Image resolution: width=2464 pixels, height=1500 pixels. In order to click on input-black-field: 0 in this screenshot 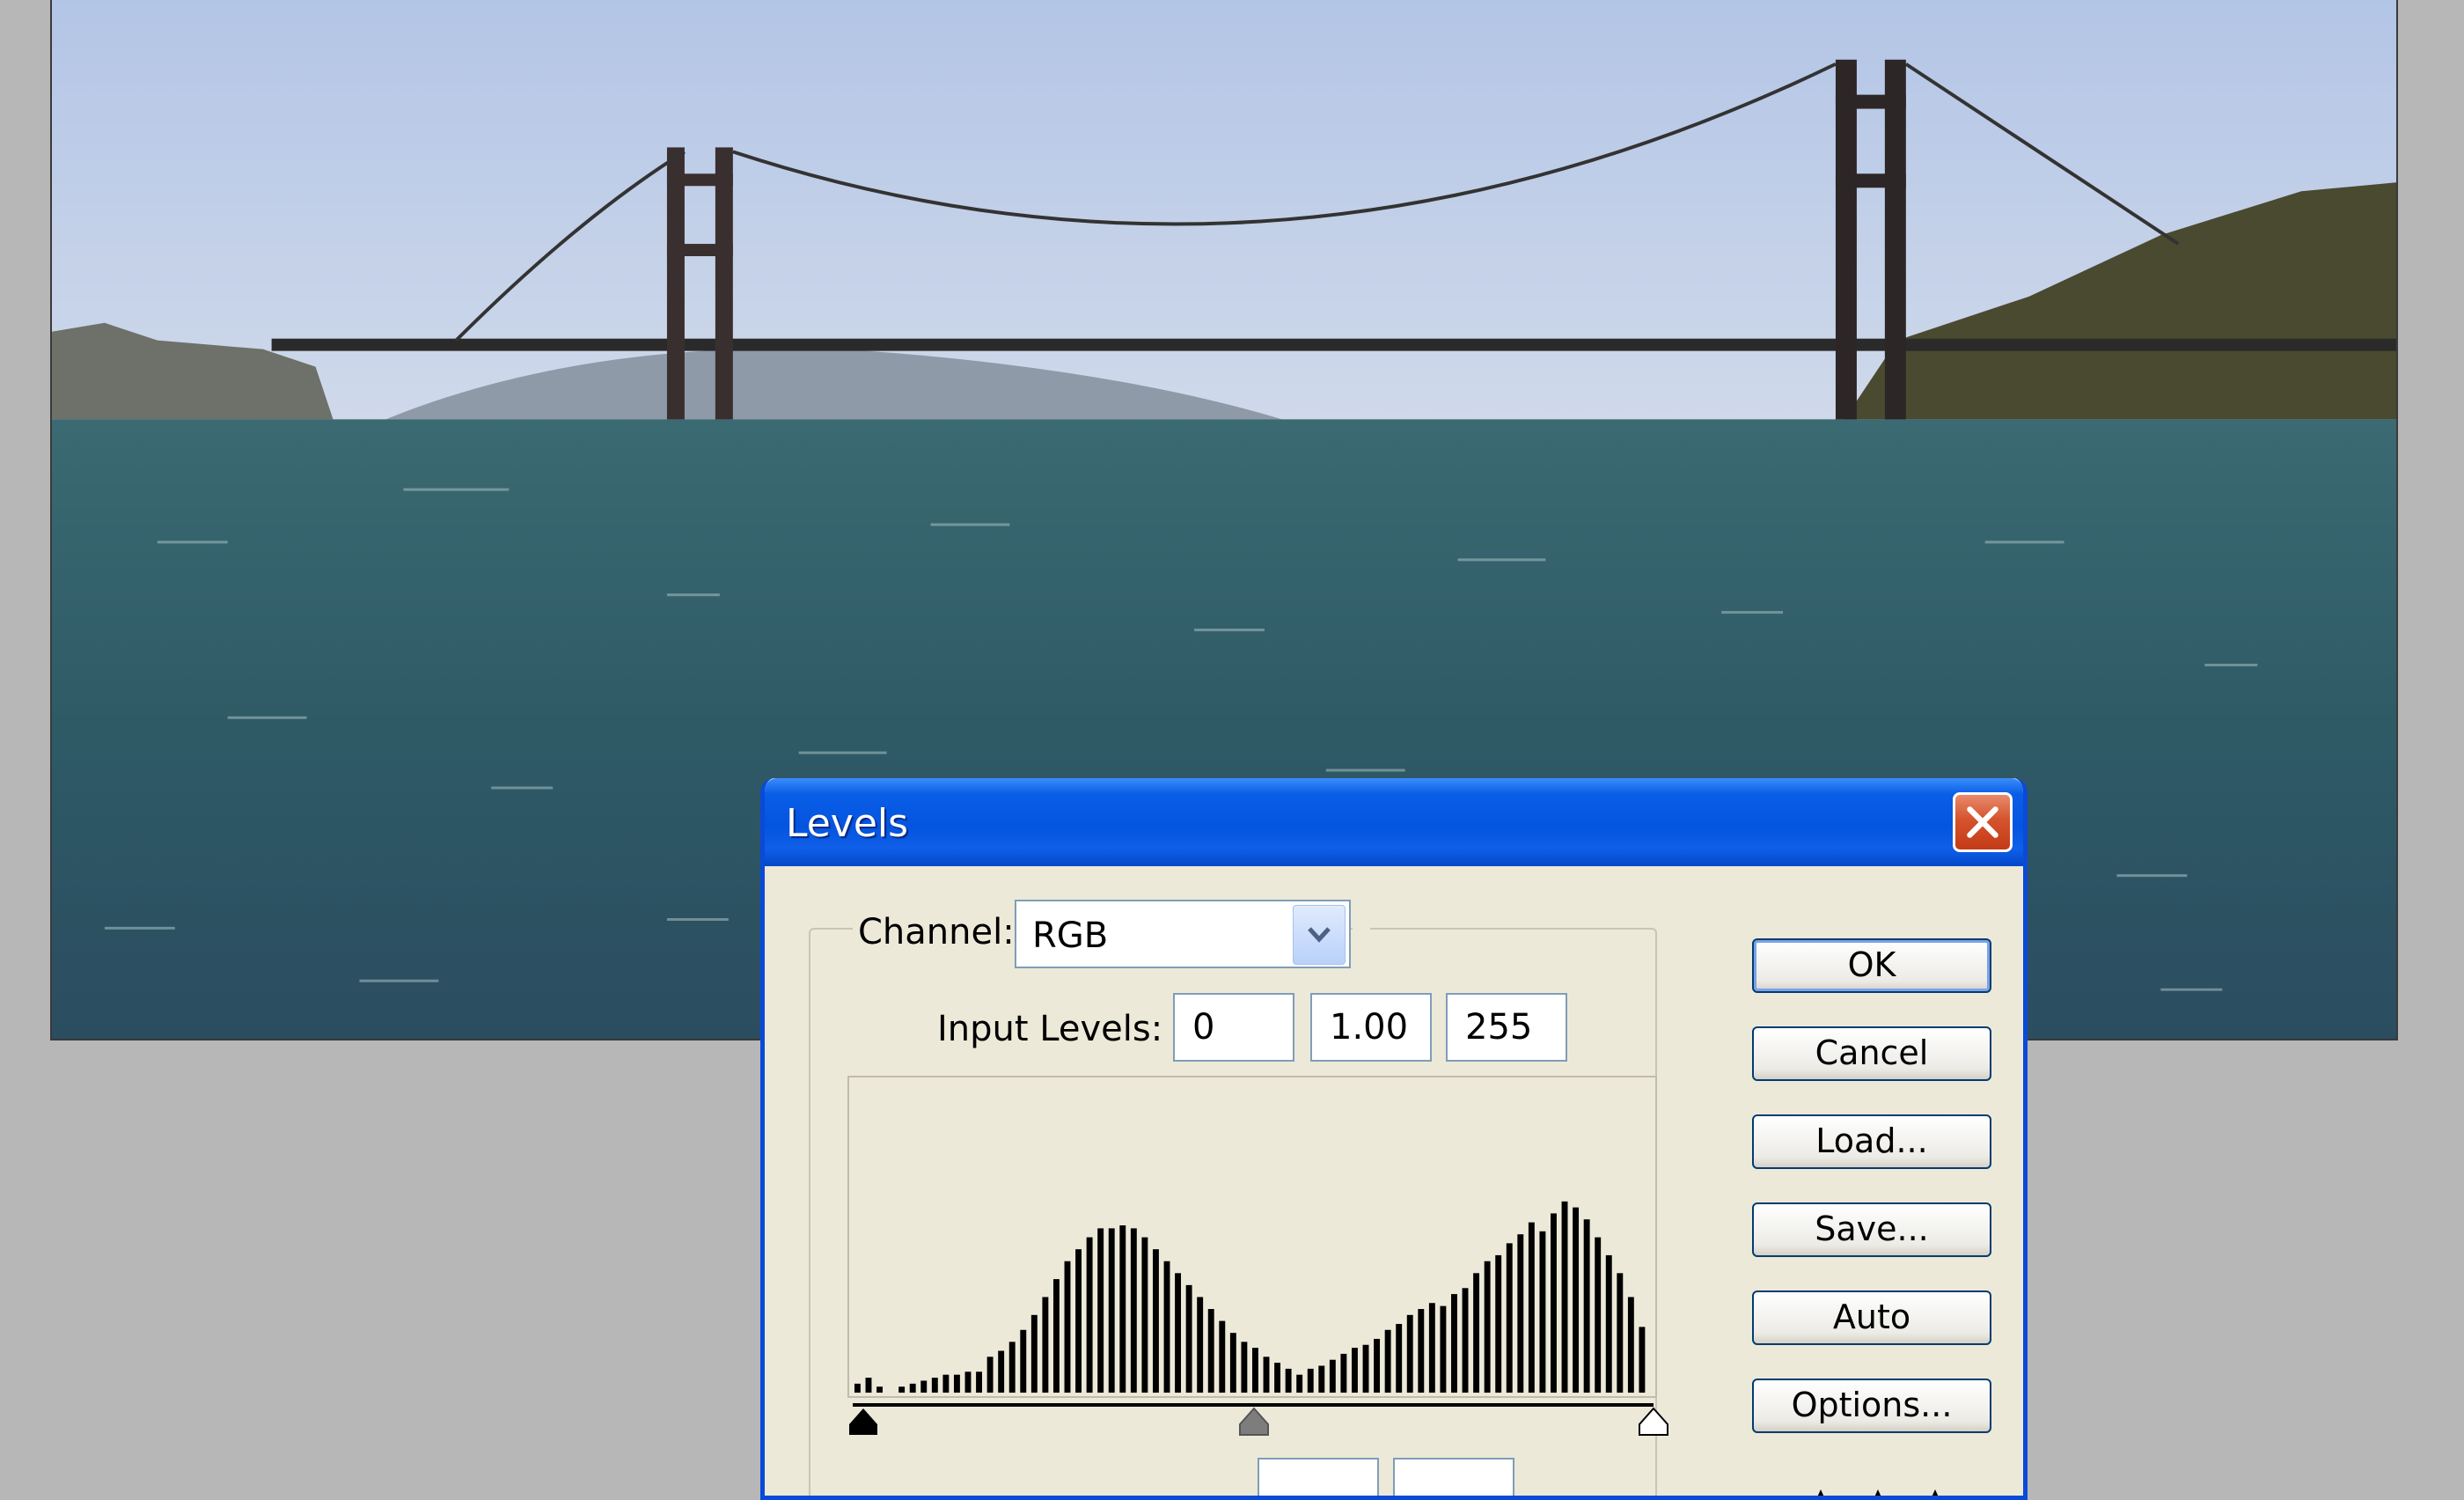, I will do `click(1233, 1027)`.